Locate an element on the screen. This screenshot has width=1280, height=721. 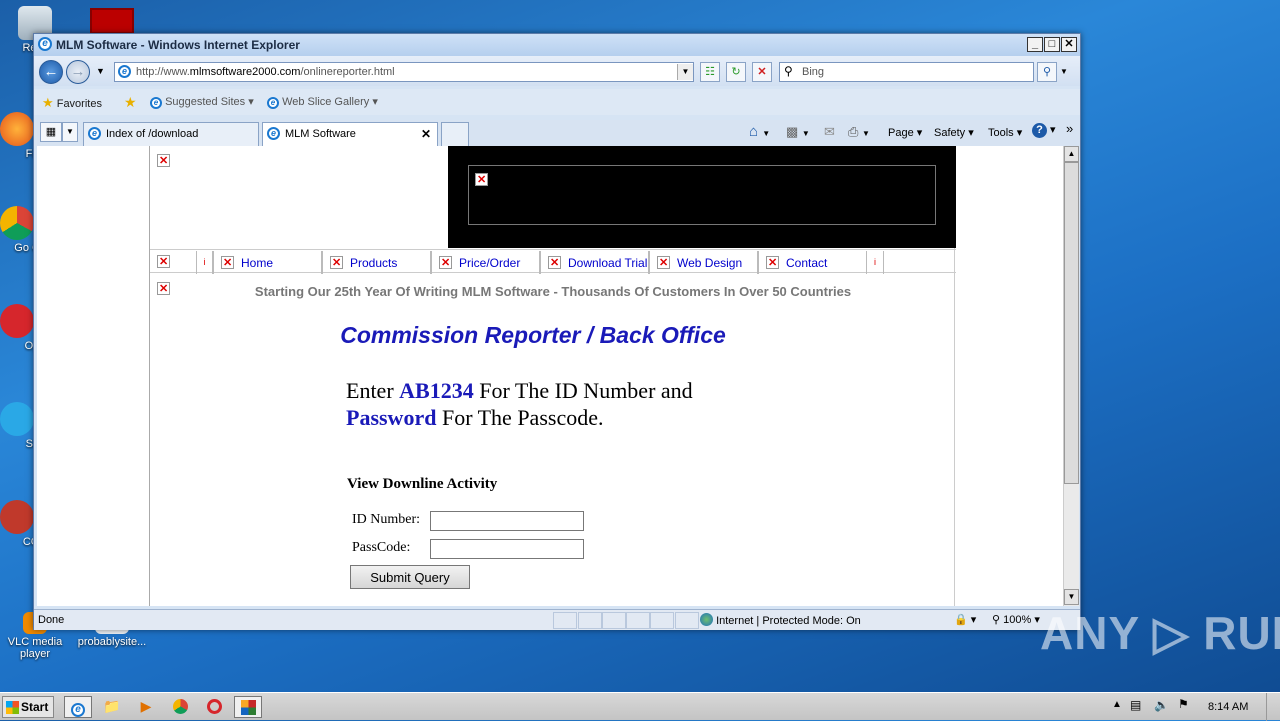
search-placeholder: Bing is located at coordinates (813, 72).